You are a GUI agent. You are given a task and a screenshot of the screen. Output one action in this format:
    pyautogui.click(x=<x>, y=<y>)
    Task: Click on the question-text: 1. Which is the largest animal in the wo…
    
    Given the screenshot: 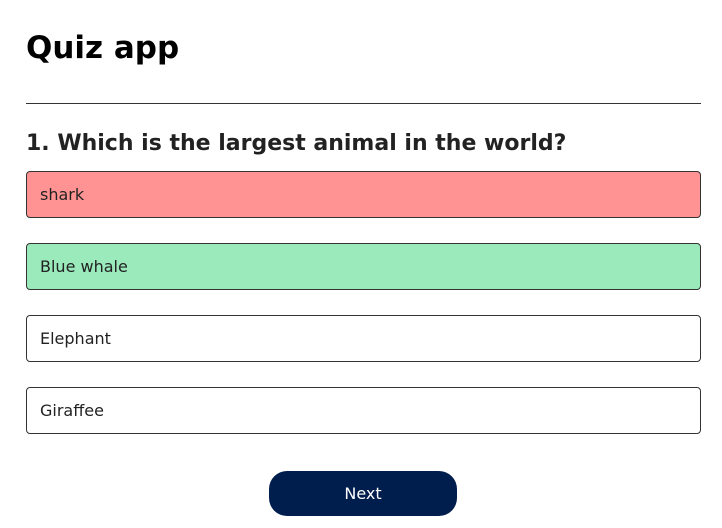 What is the action you would take?
    pyautogui.click(x=296, y=143)
    